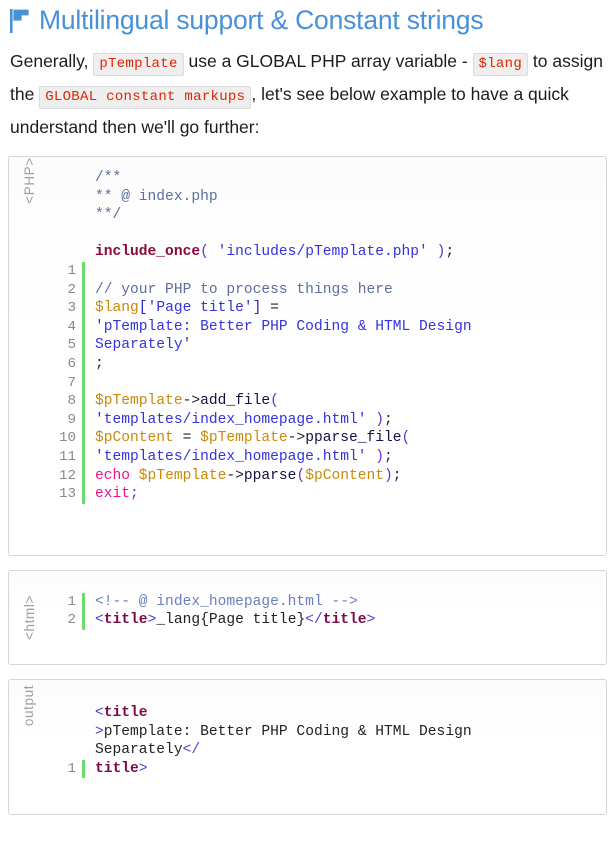 The height and width of the screenshot is (847, 615). I want to click on panel-label-output: output, so click(29, 747).